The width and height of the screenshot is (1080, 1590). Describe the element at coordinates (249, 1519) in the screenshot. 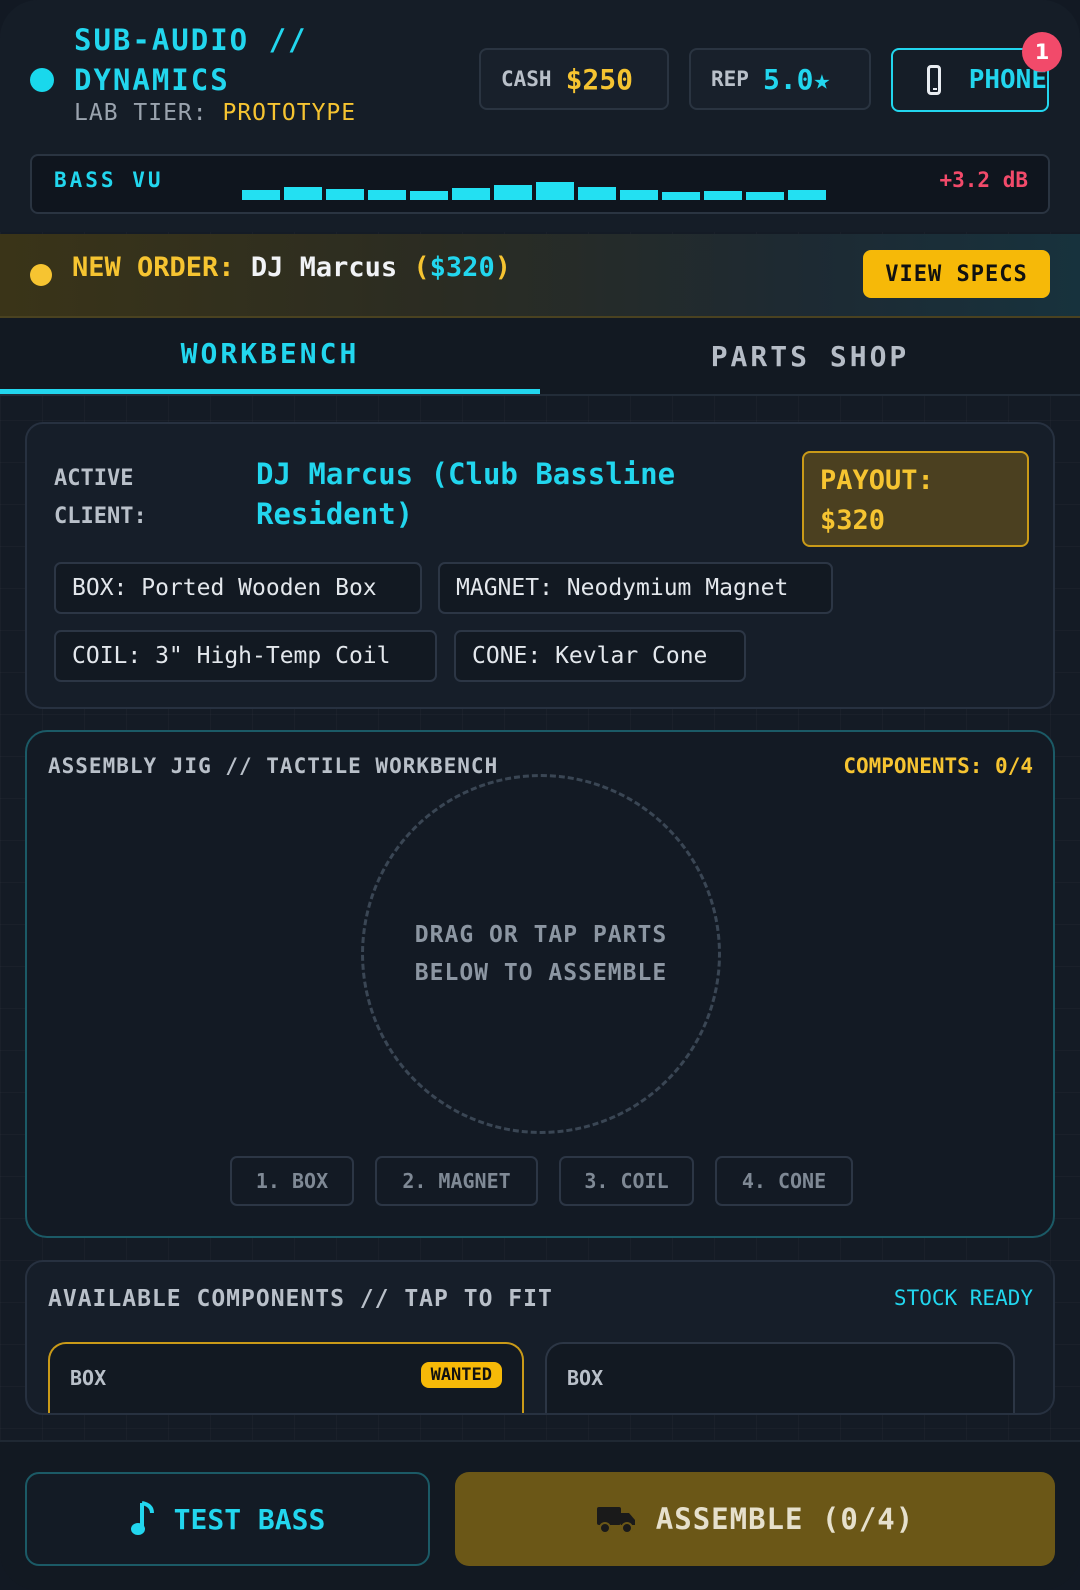

I see `test-bass-label: TEST BASS` at that location.